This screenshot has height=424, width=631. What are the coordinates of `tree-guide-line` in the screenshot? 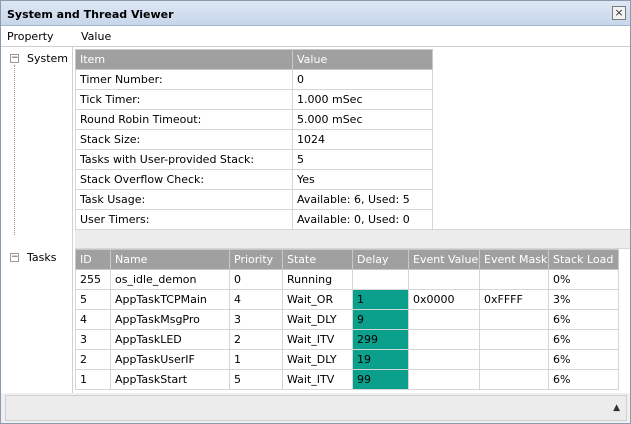 It's located at (14, 150).